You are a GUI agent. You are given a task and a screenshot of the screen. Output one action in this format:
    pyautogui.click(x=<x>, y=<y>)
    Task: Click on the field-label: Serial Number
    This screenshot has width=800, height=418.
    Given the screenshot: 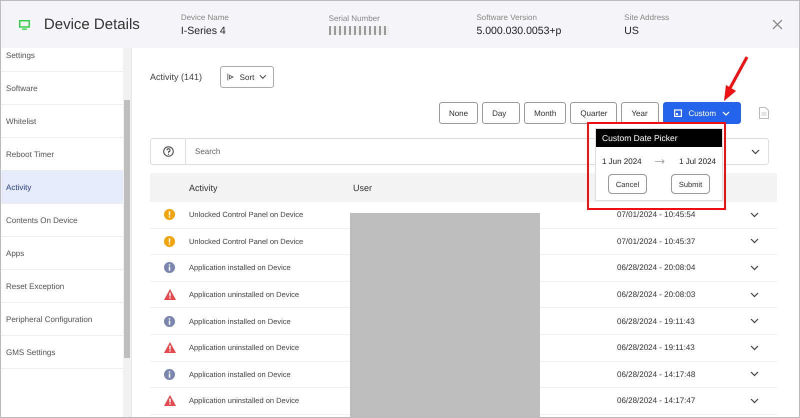 What is the action you would take?
    pyautogui.click(x=354, y=18)
    